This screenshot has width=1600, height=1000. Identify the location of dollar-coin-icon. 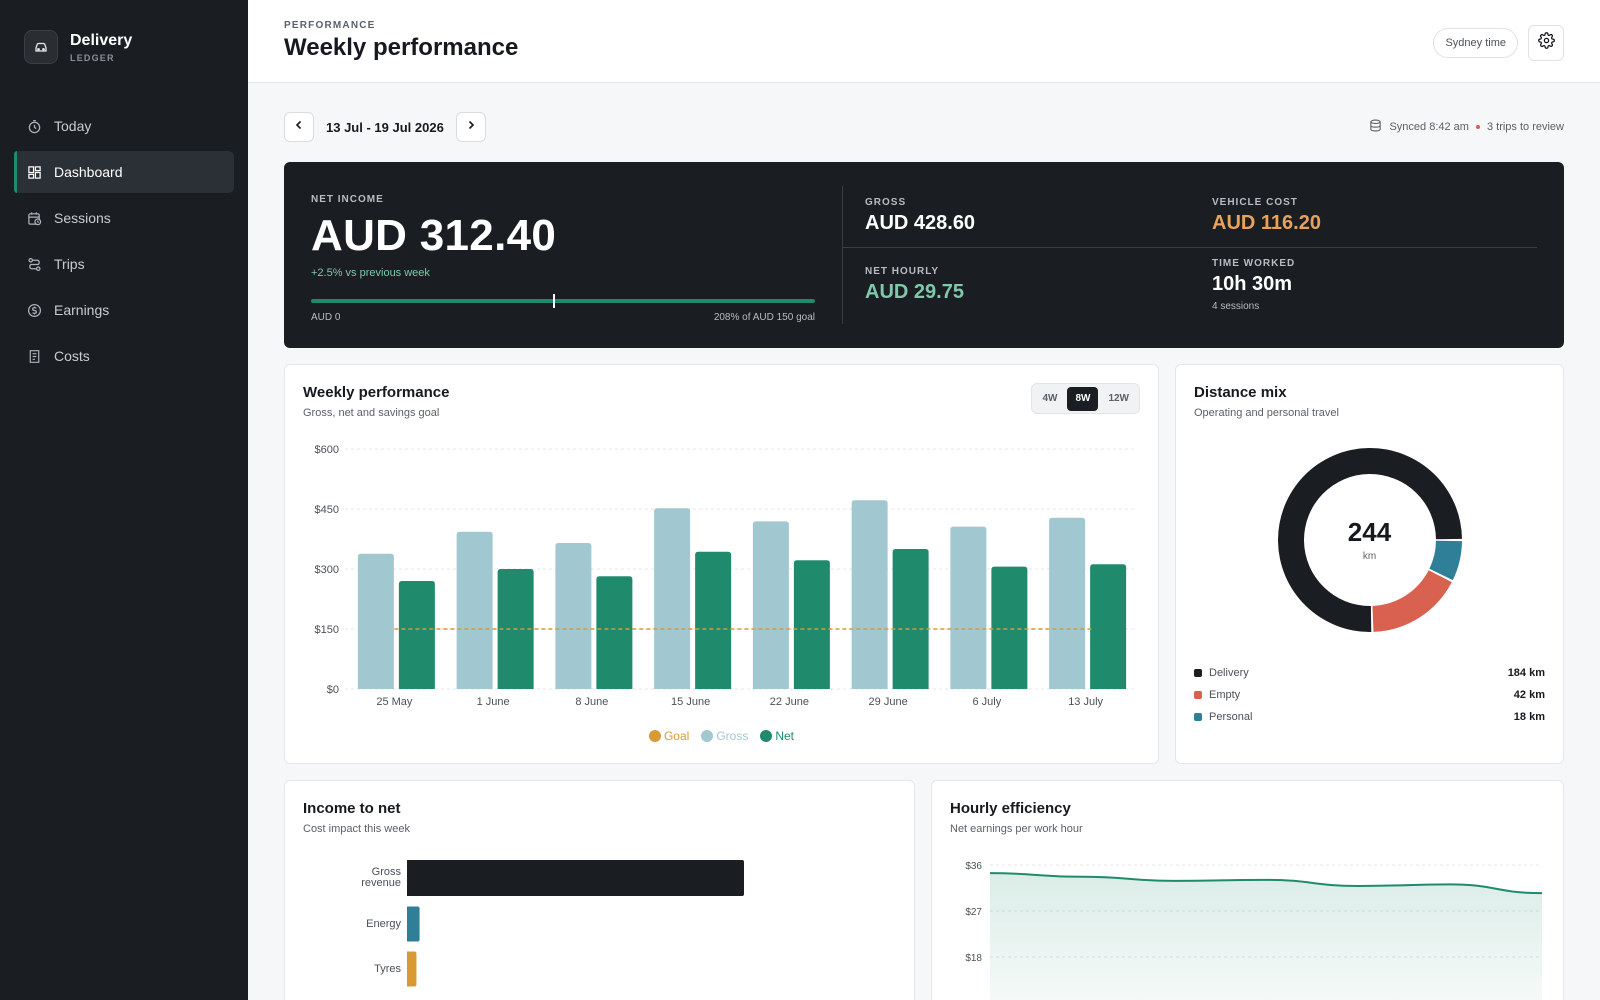
(34, 310).